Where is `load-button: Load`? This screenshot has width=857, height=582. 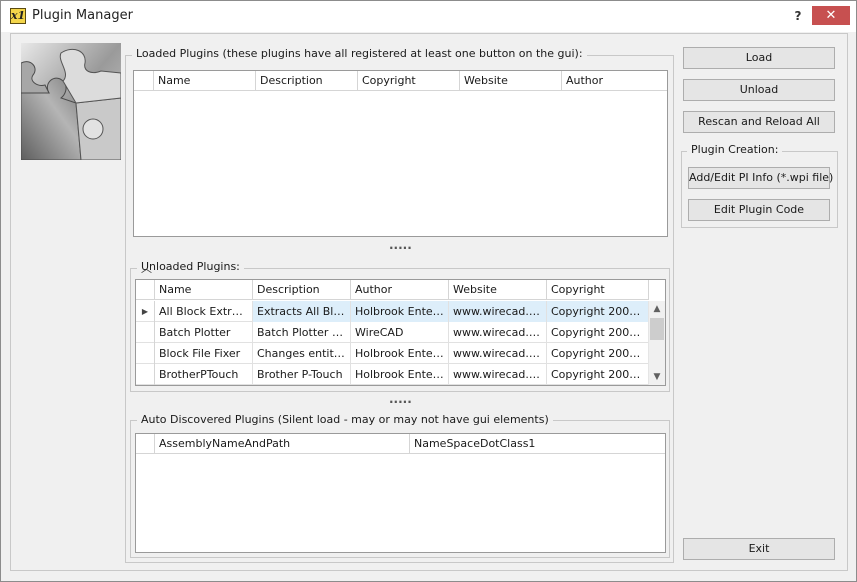
load-button: Load is located at coordinates (759, 58).